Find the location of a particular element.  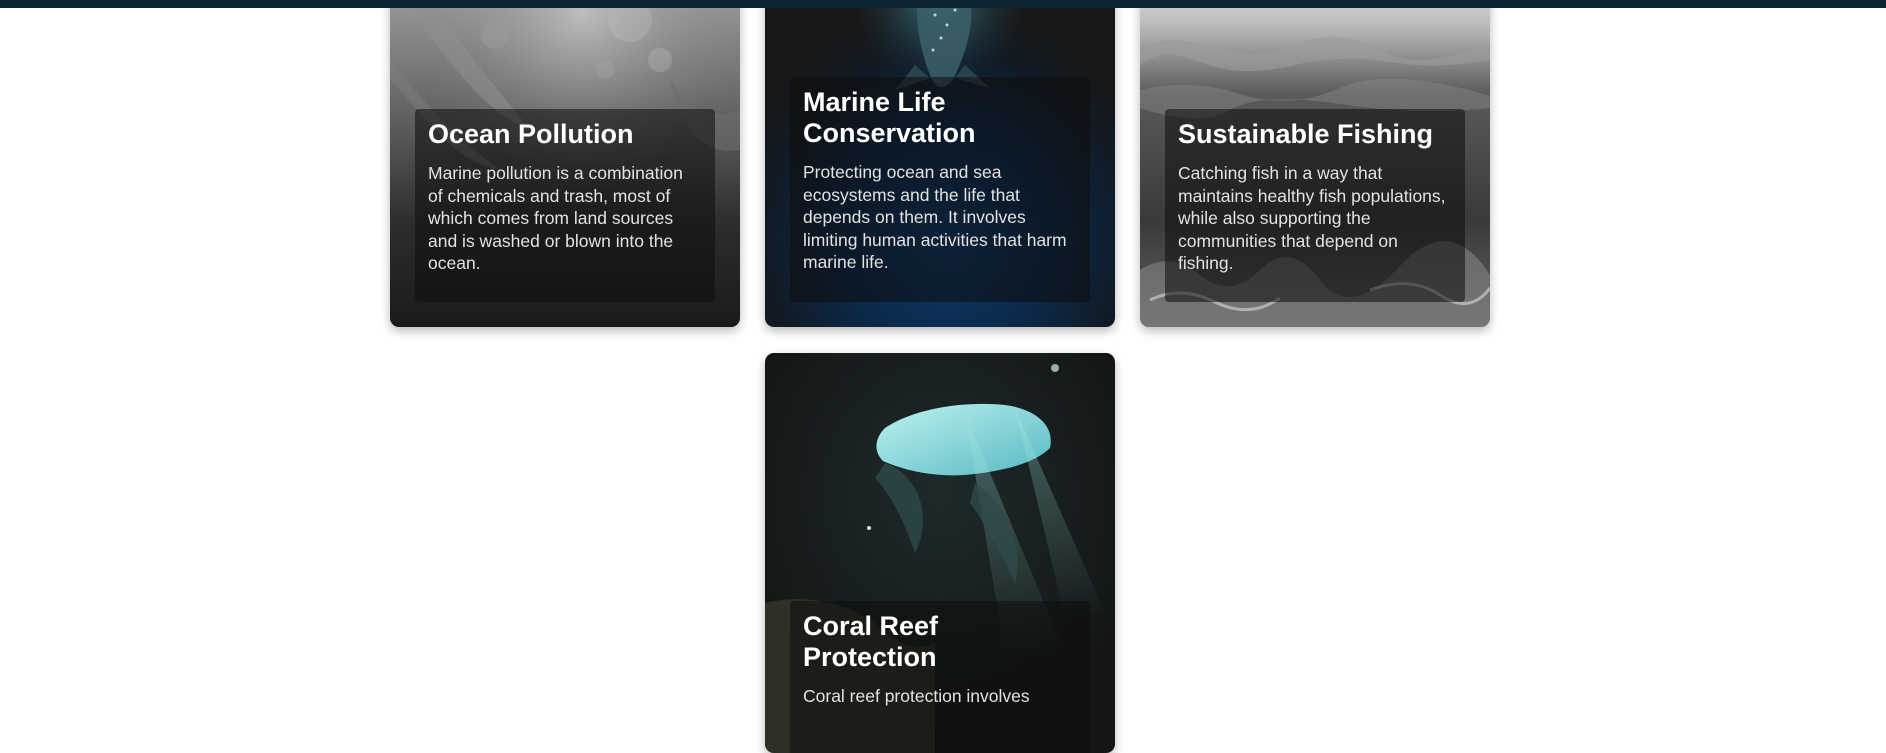

card-title: Marine Life Conservation is located at coordinates (889, 117).